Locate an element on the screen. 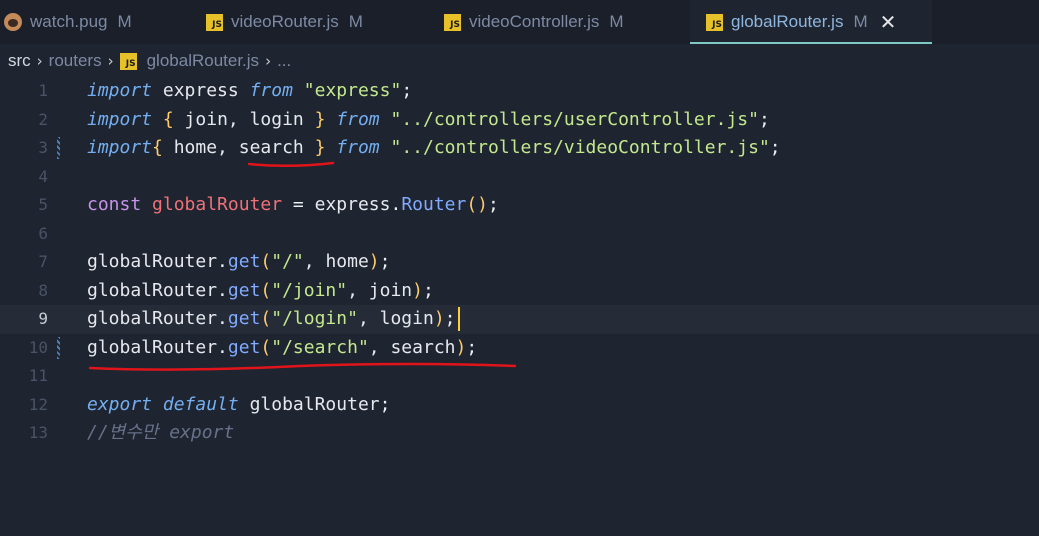 The height and width of the screenshot is (536, 1039). pug-file-icon is located at coordinates (13, 22).